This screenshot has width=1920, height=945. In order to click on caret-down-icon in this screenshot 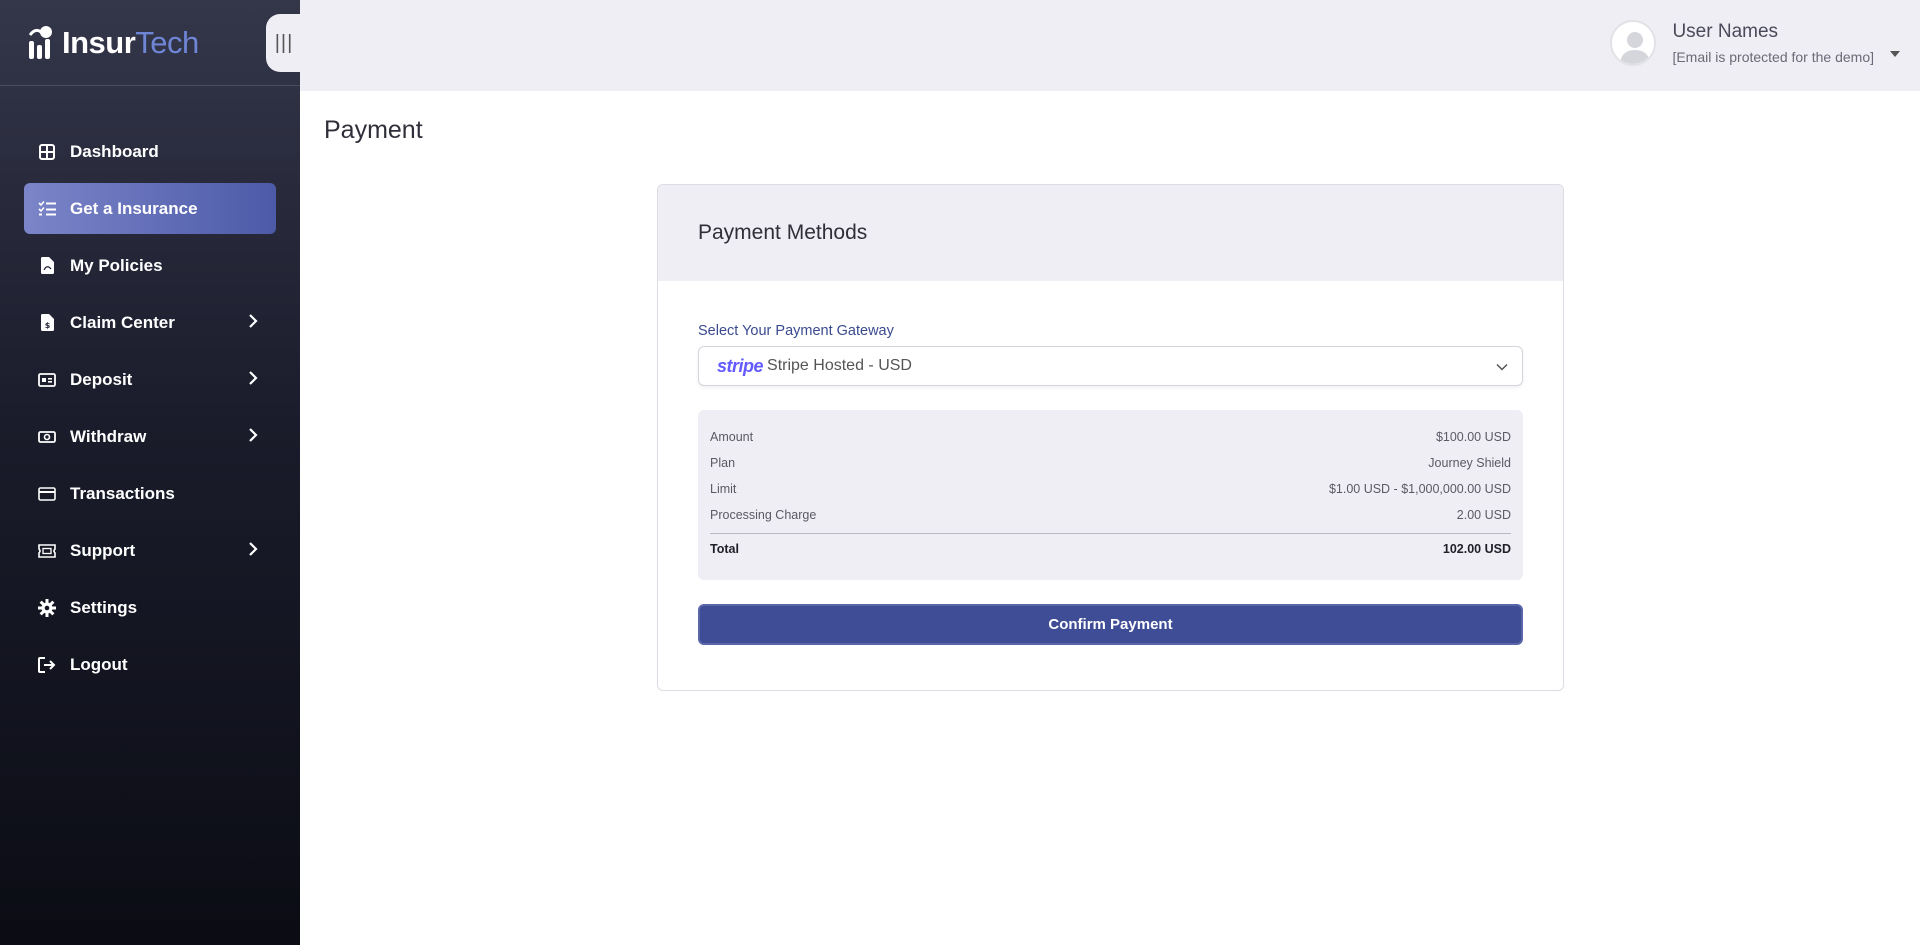, I will do `click(1895, 54)`.